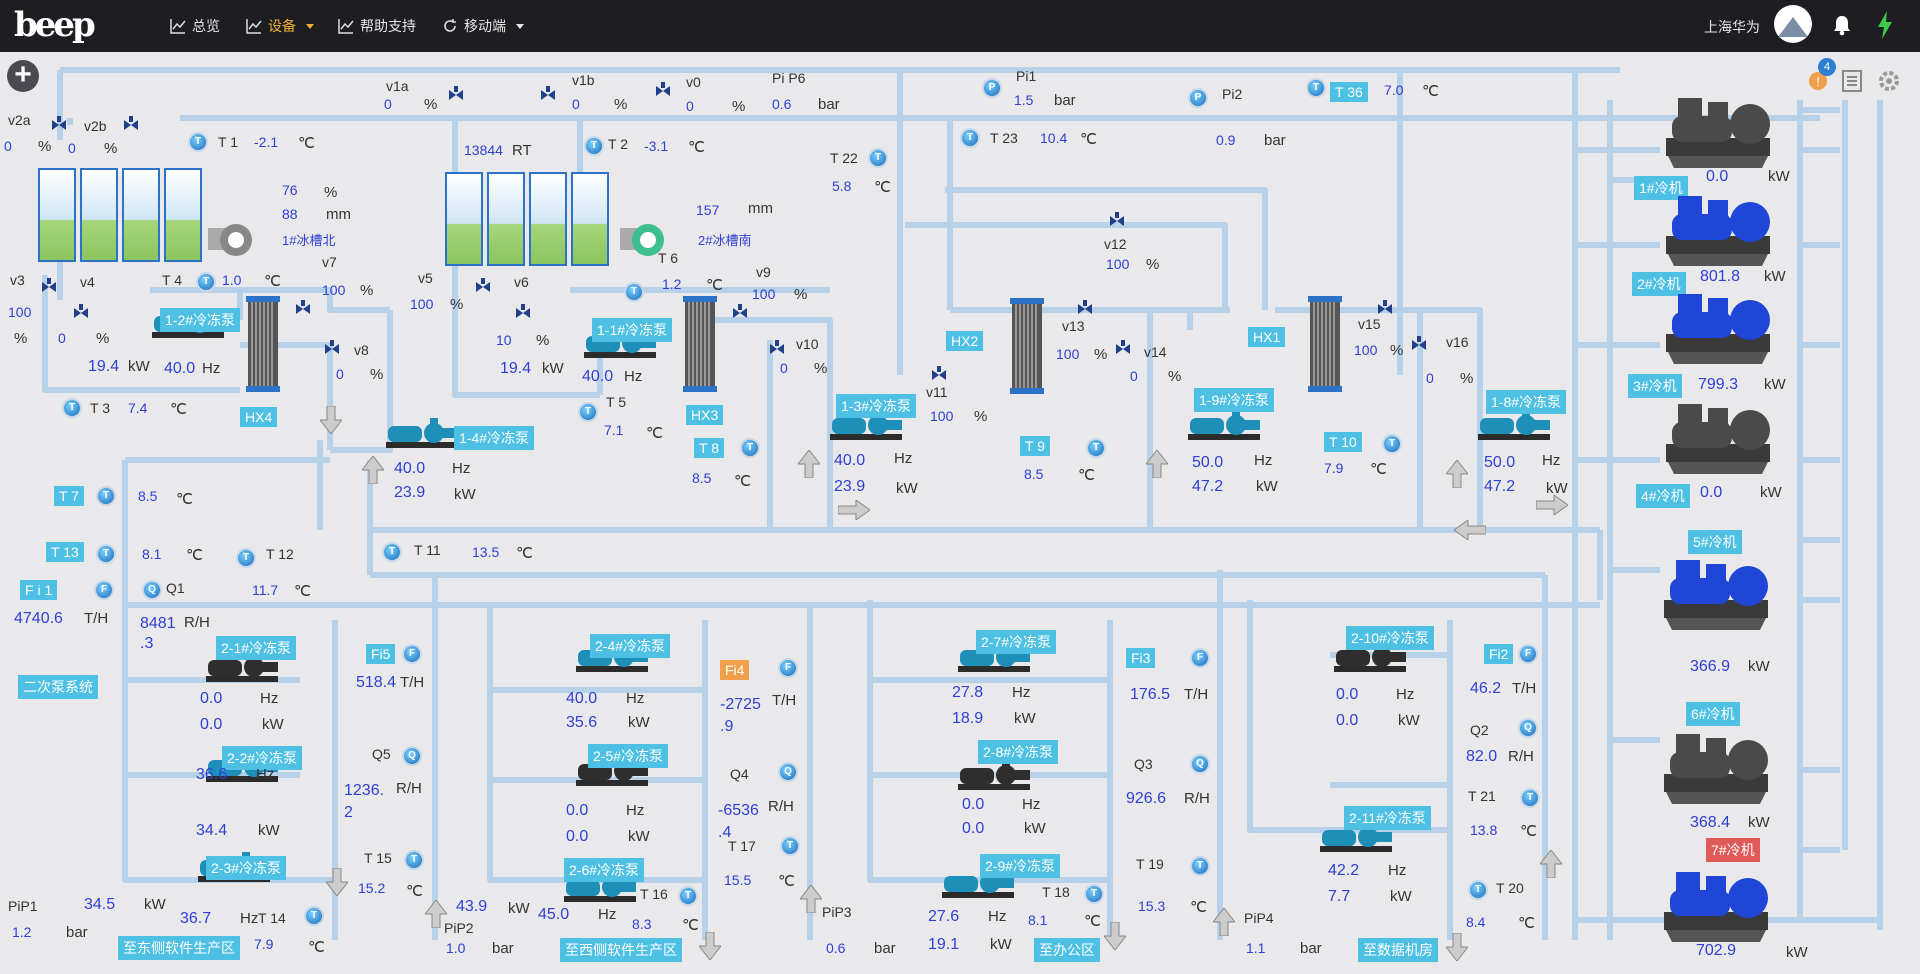  What do you see at coordinates (1004, 138) in the screenshot?
I see `t23-label: T 23` at bounding box center [1004, 138].